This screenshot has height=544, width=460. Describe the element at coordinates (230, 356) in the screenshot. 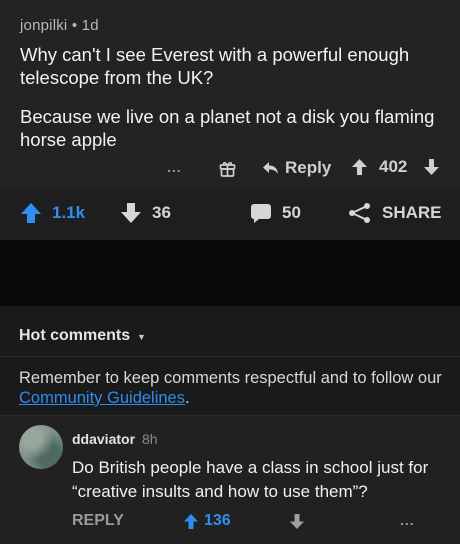

I see `divider` at that location.